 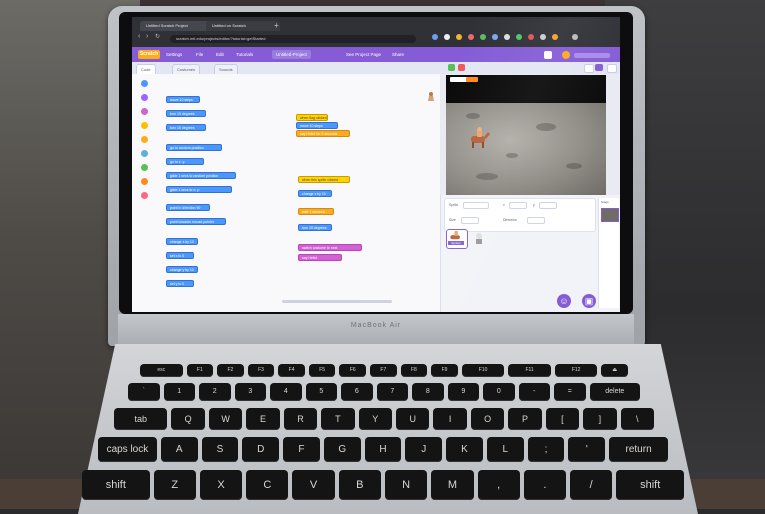 What do you see at coordinates (141, 419) in the screenshot?
I see `key: tab` at bounding box center [141, 419].